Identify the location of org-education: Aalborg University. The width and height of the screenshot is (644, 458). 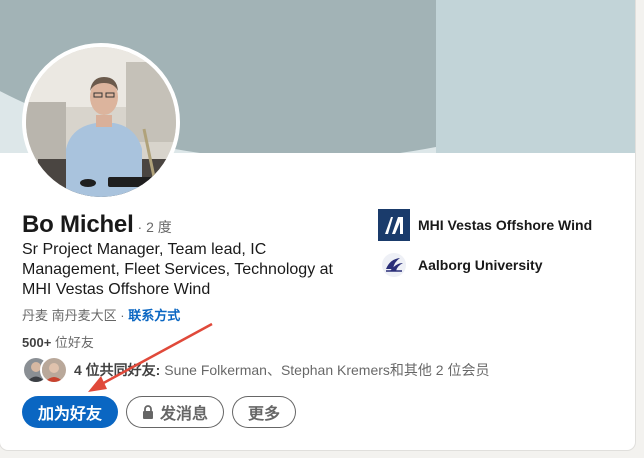
(485, 265).